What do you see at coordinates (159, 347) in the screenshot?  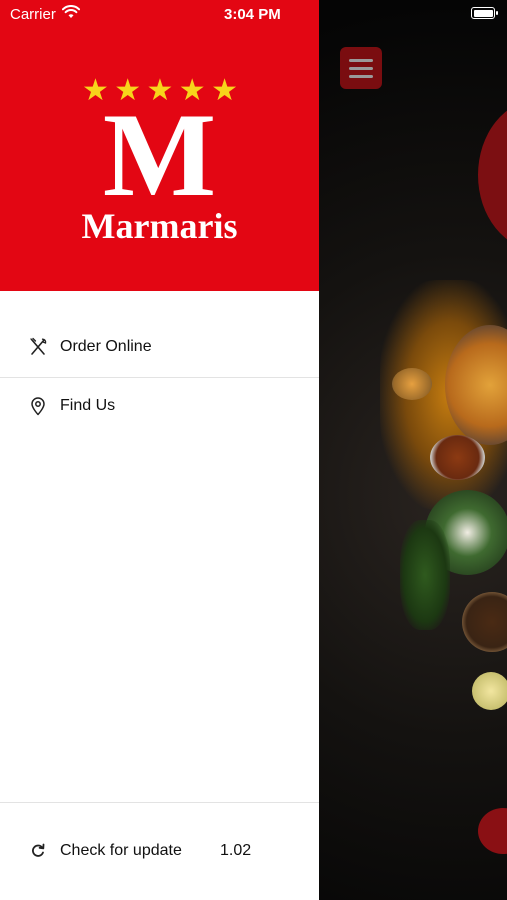 I see `menu-item-order-online: Order Online` at bounding box center [159, 347].